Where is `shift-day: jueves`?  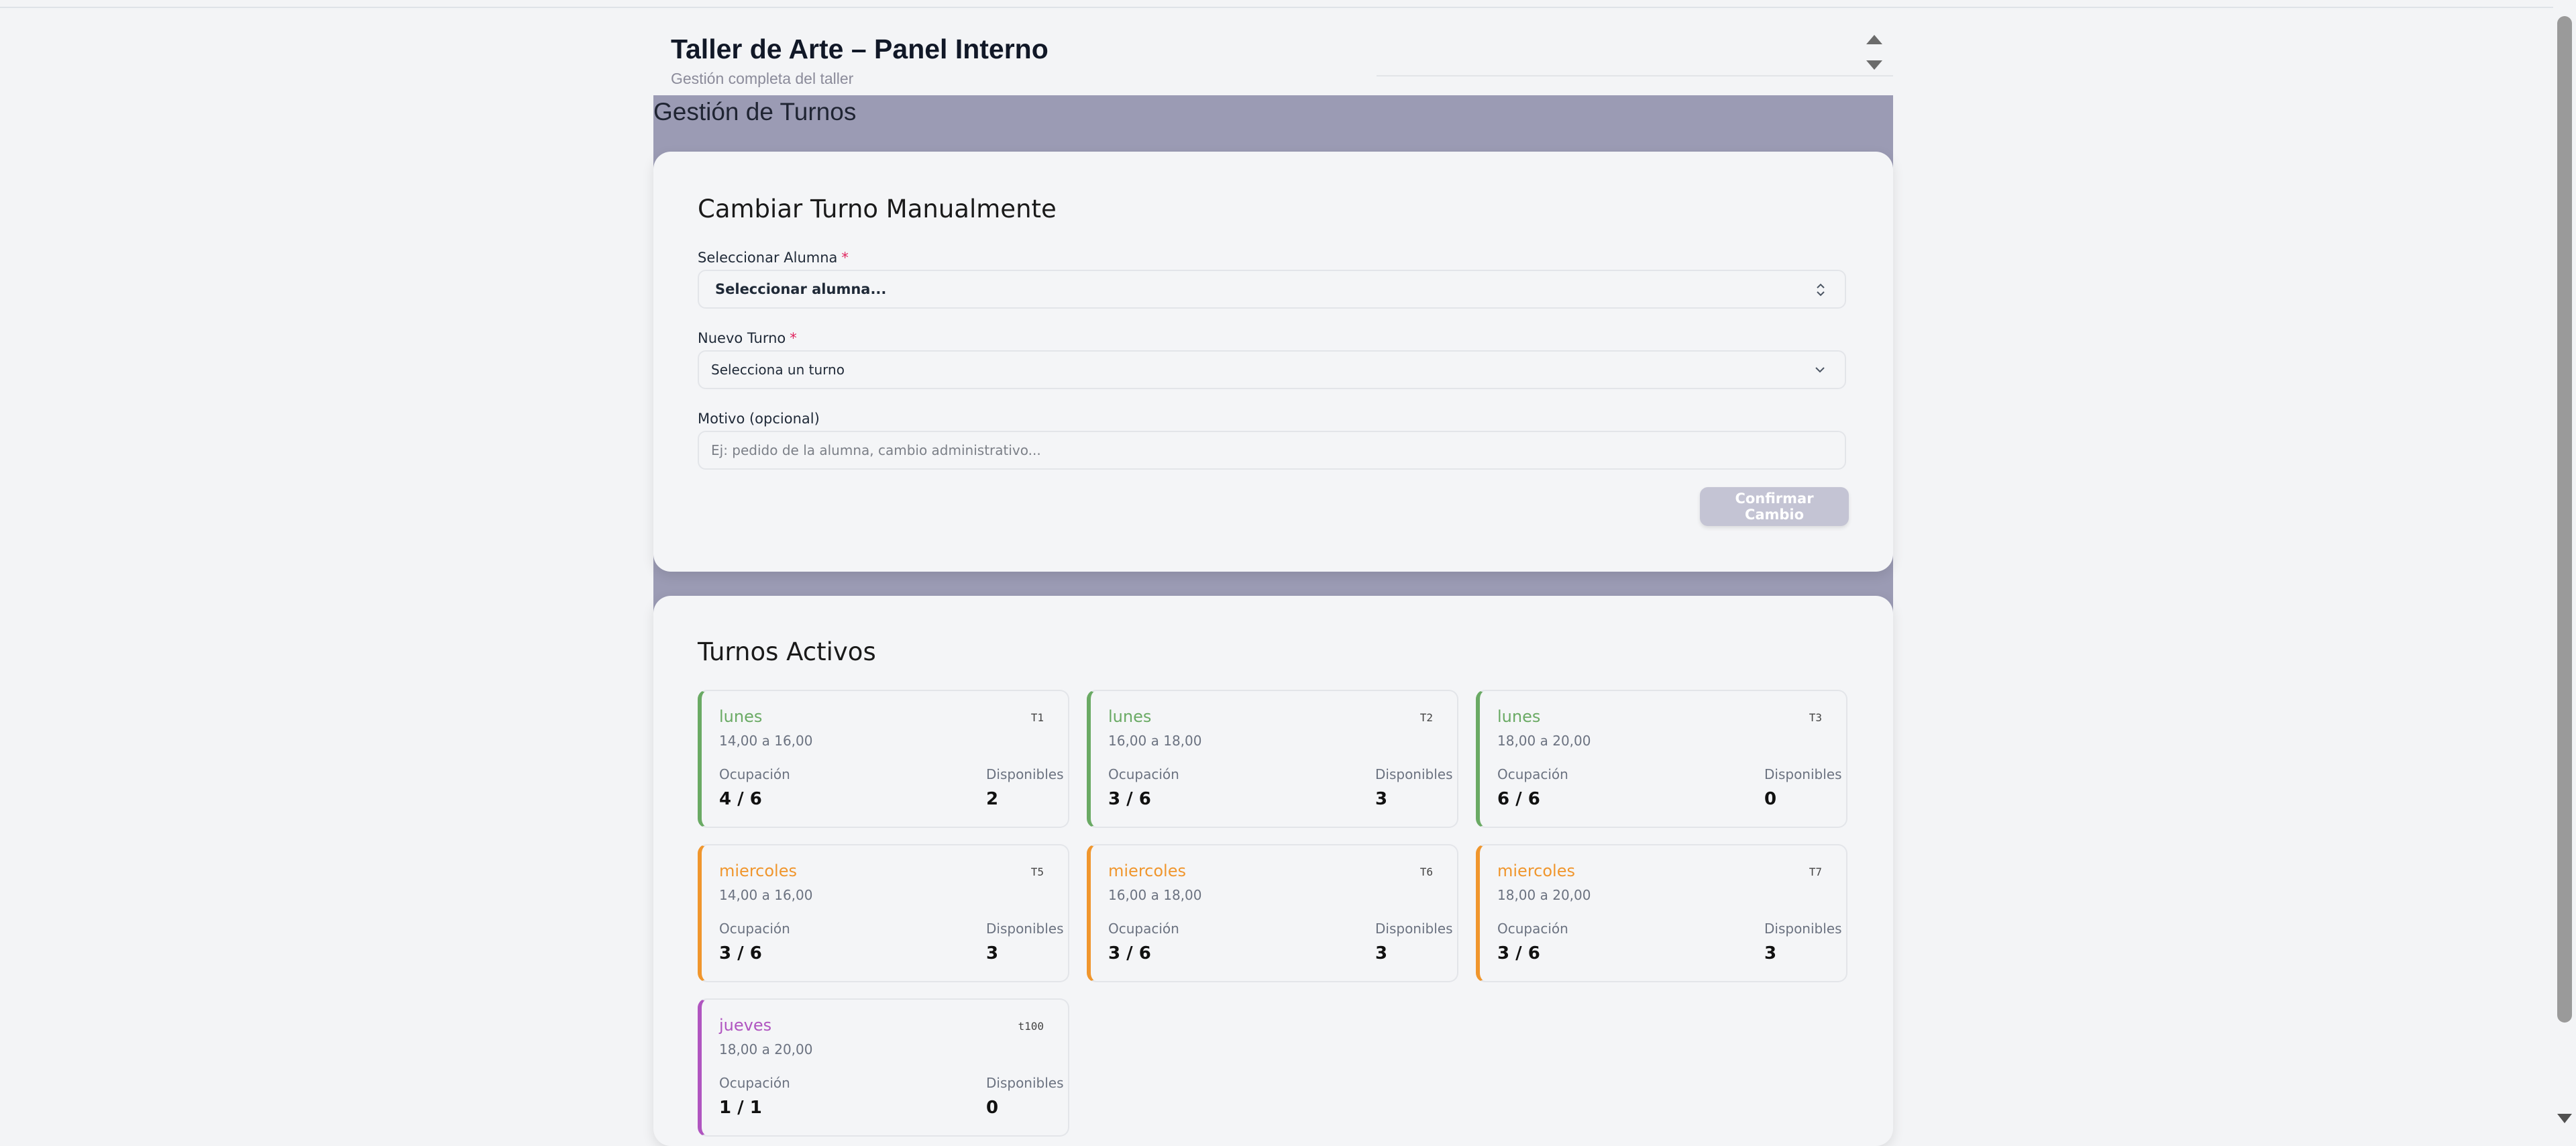 shift-day: jueves is located at coordinates (745, 1025).